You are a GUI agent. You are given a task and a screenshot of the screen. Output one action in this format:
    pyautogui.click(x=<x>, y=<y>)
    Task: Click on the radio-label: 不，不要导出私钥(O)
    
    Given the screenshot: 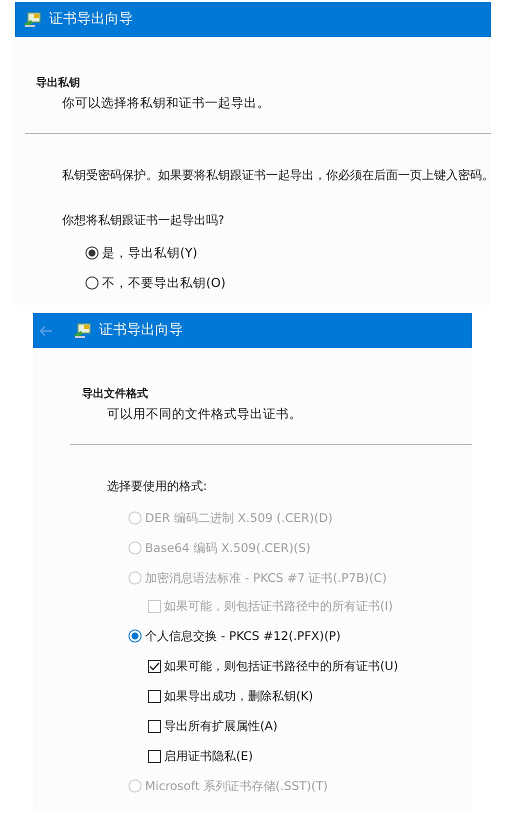 What is the action you would take?
    pyautogui.click(x=164, y=283)
    